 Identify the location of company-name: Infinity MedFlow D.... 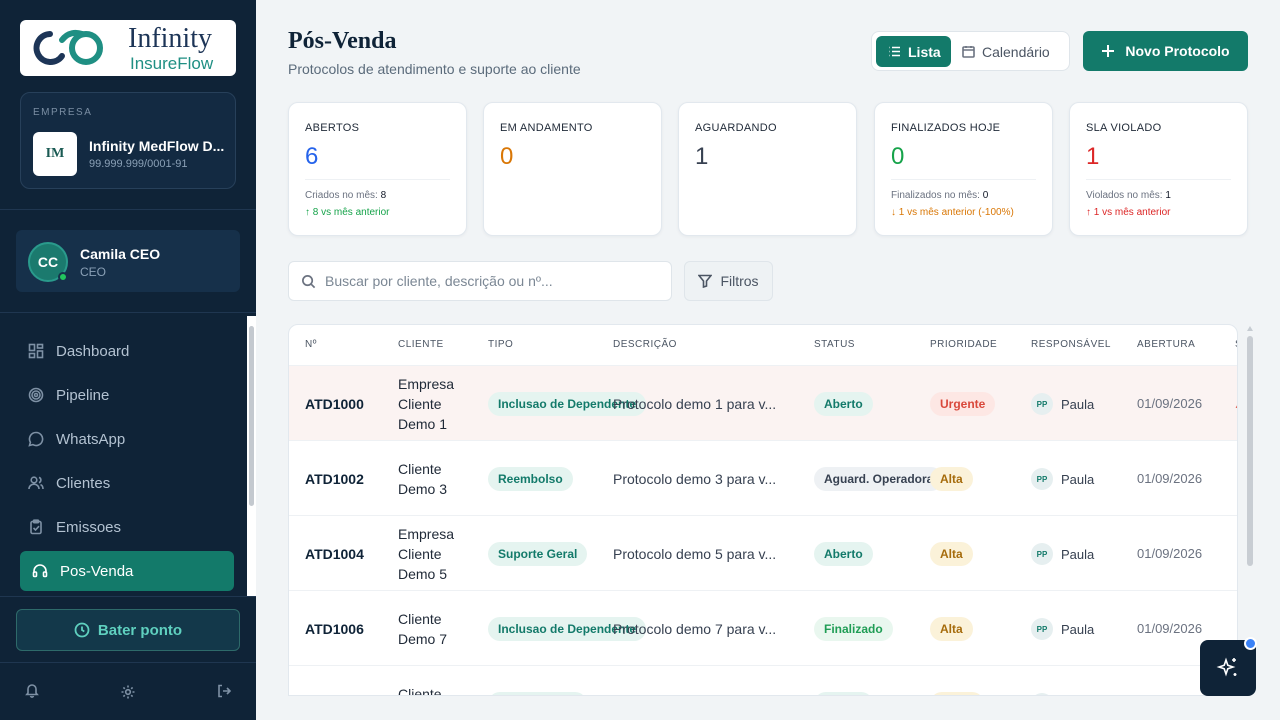
(157, 146).